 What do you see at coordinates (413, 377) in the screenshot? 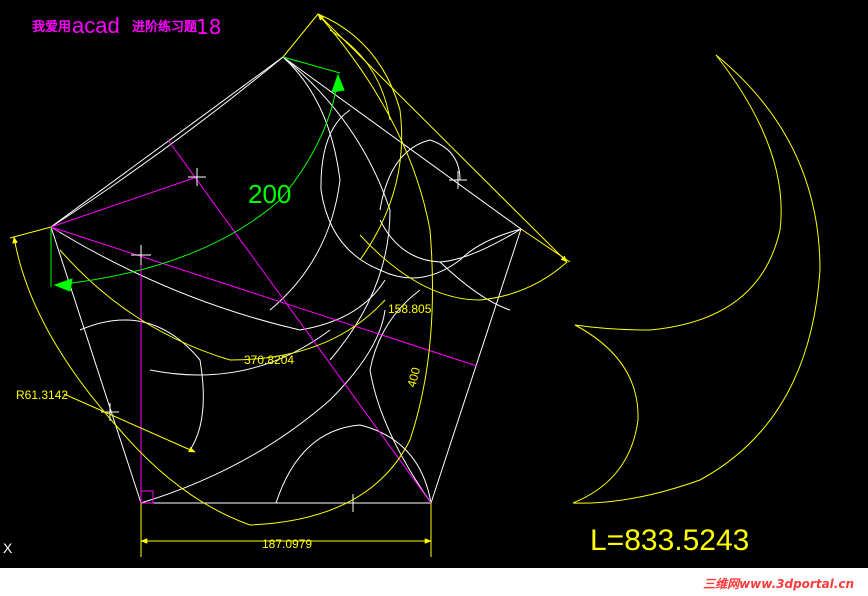
I see `dim-text-arc: 400` at bounding box center [413, 377].